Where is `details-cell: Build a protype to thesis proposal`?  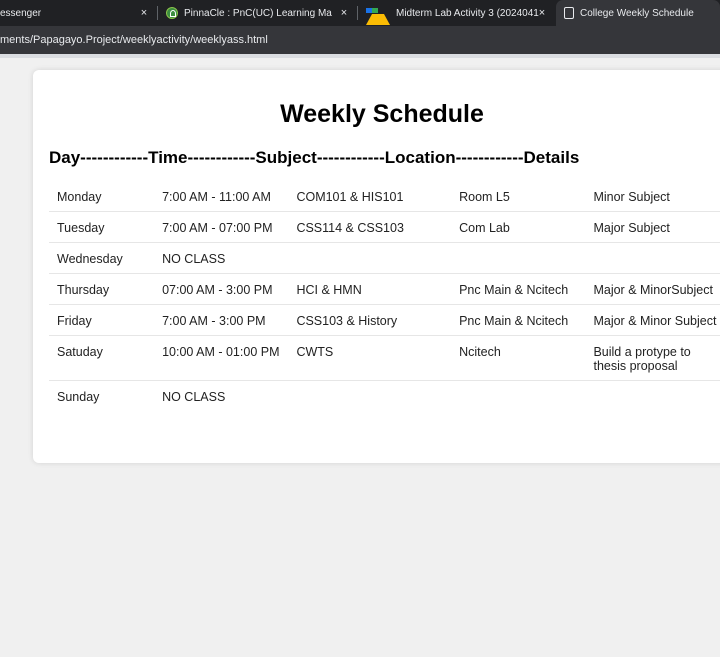 details-cell: Build a protype to thesis proposal is located at coordinates (652, 358).